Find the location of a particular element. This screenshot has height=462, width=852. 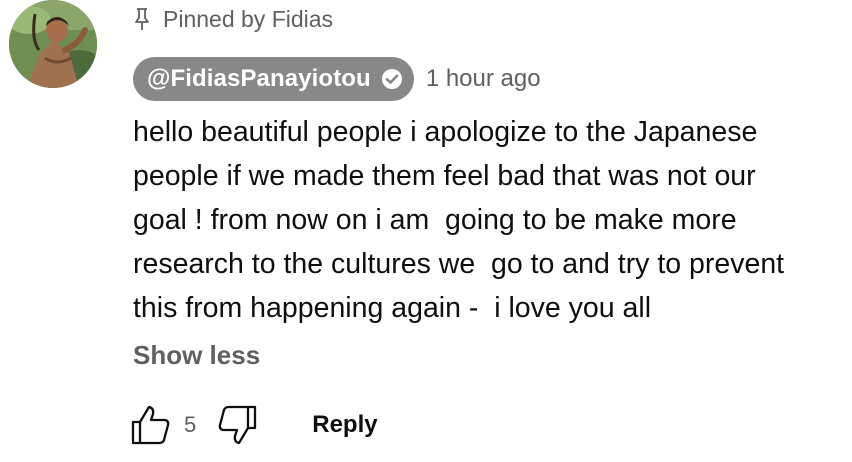

pinned-text: Pinned by Fidias is located at coordinates (248, 18).